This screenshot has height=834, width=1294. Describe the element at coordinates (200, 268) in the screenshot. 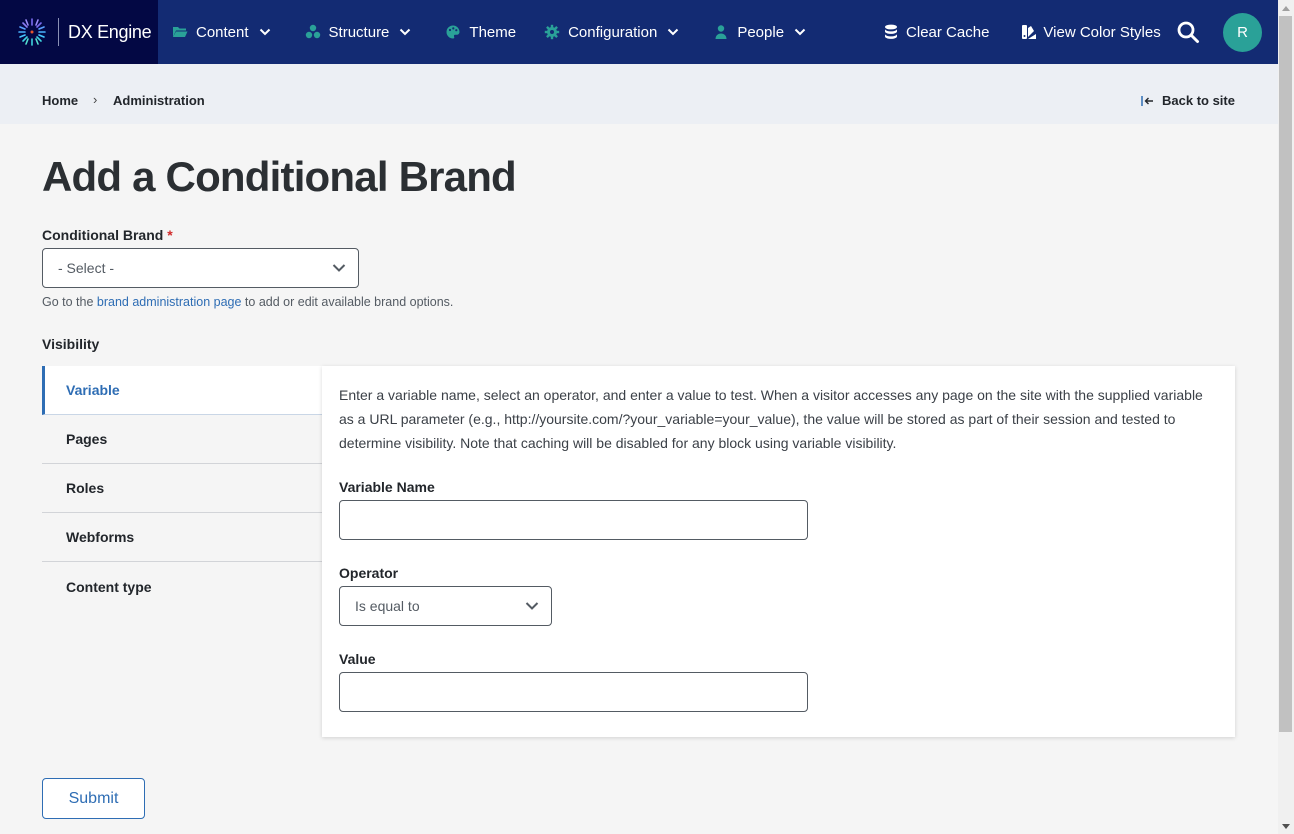

I see `conditional-brand-select: - Select -` at that location.